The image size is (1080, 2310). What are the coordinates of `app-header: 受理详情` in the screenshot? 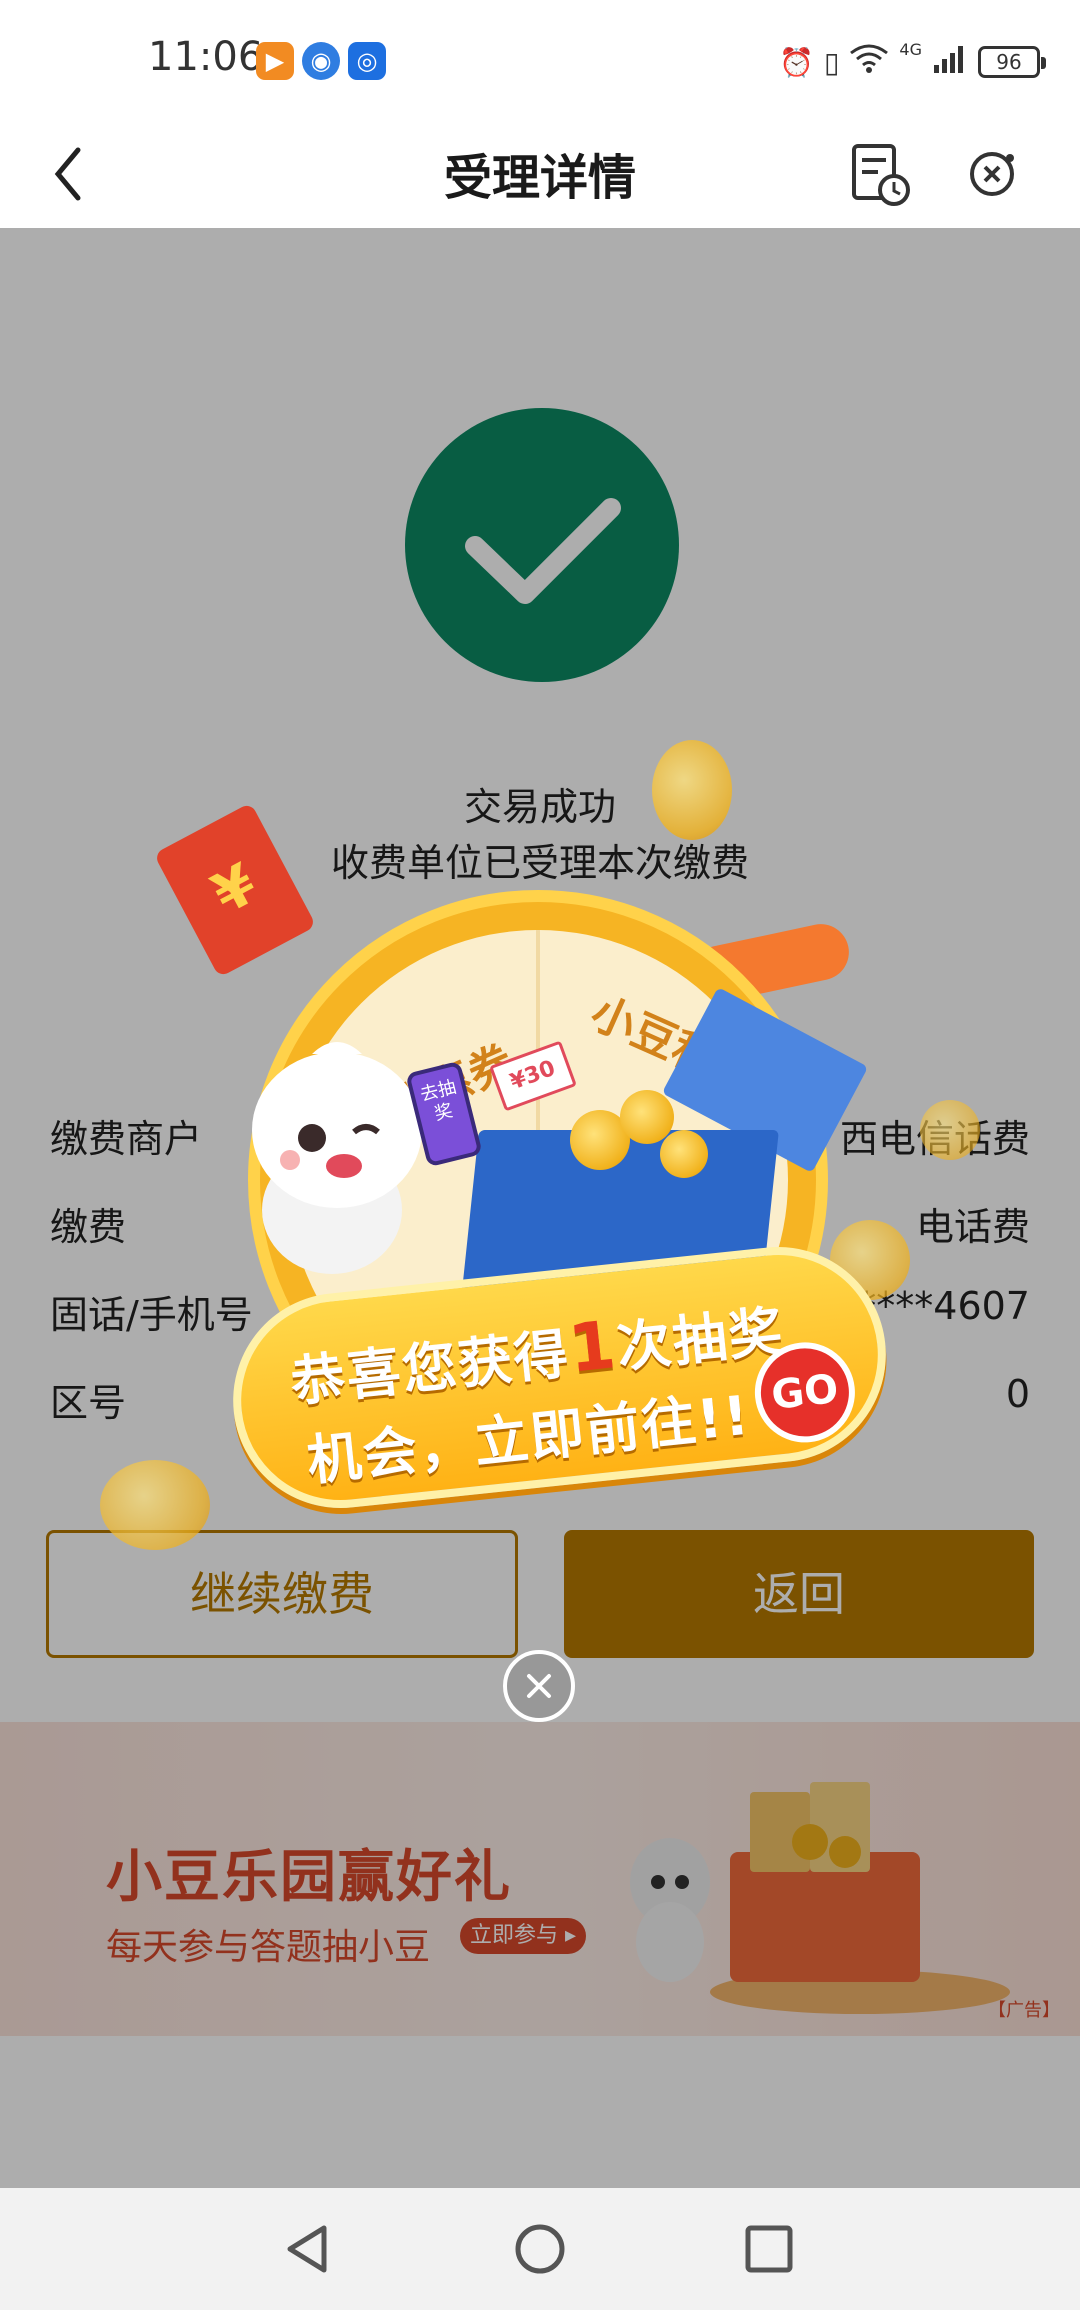 It's located at (540, 174).